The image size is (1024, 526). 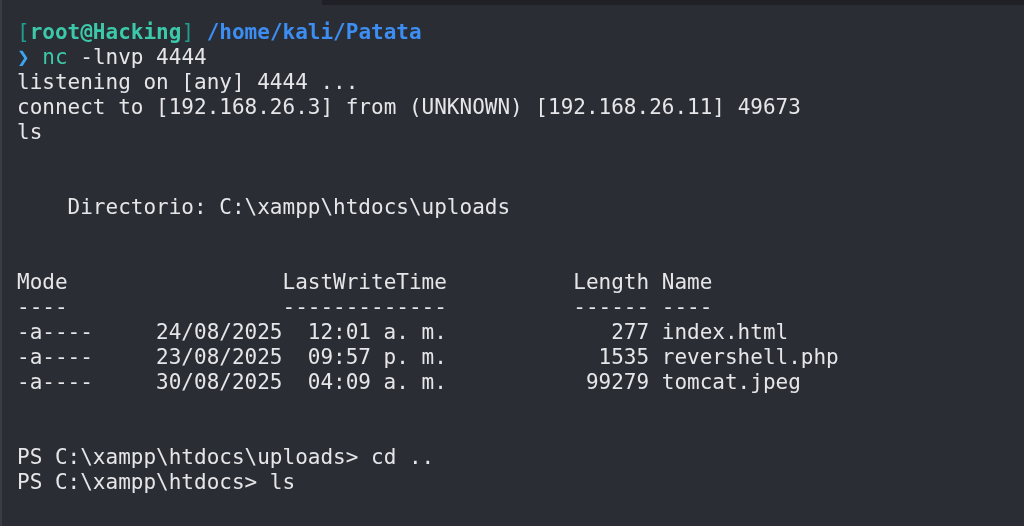 What do you see at coordinates (188, 32) in the screenshot?
I see `prompt-bracket: ]` at bounding box center [188, 32].